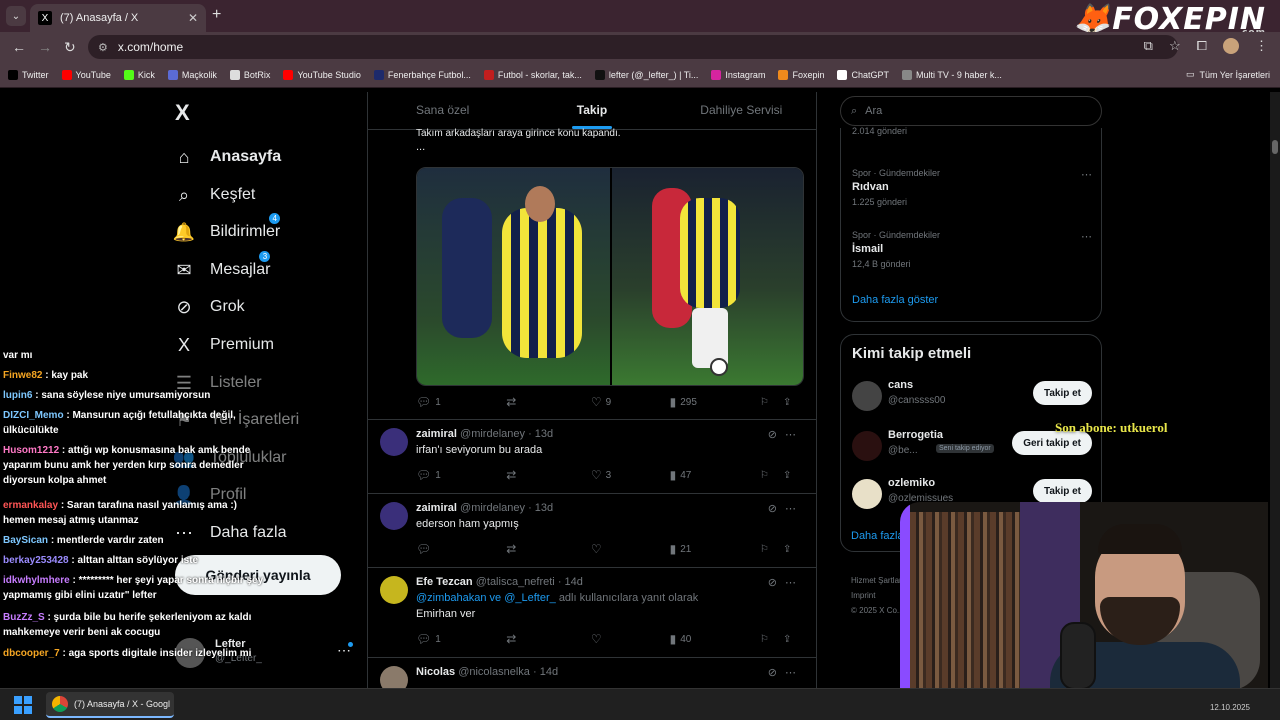  Describe the element at coordinates (103, 47) in the screenshot. I see `site-info-icon: ⚙` at that location.